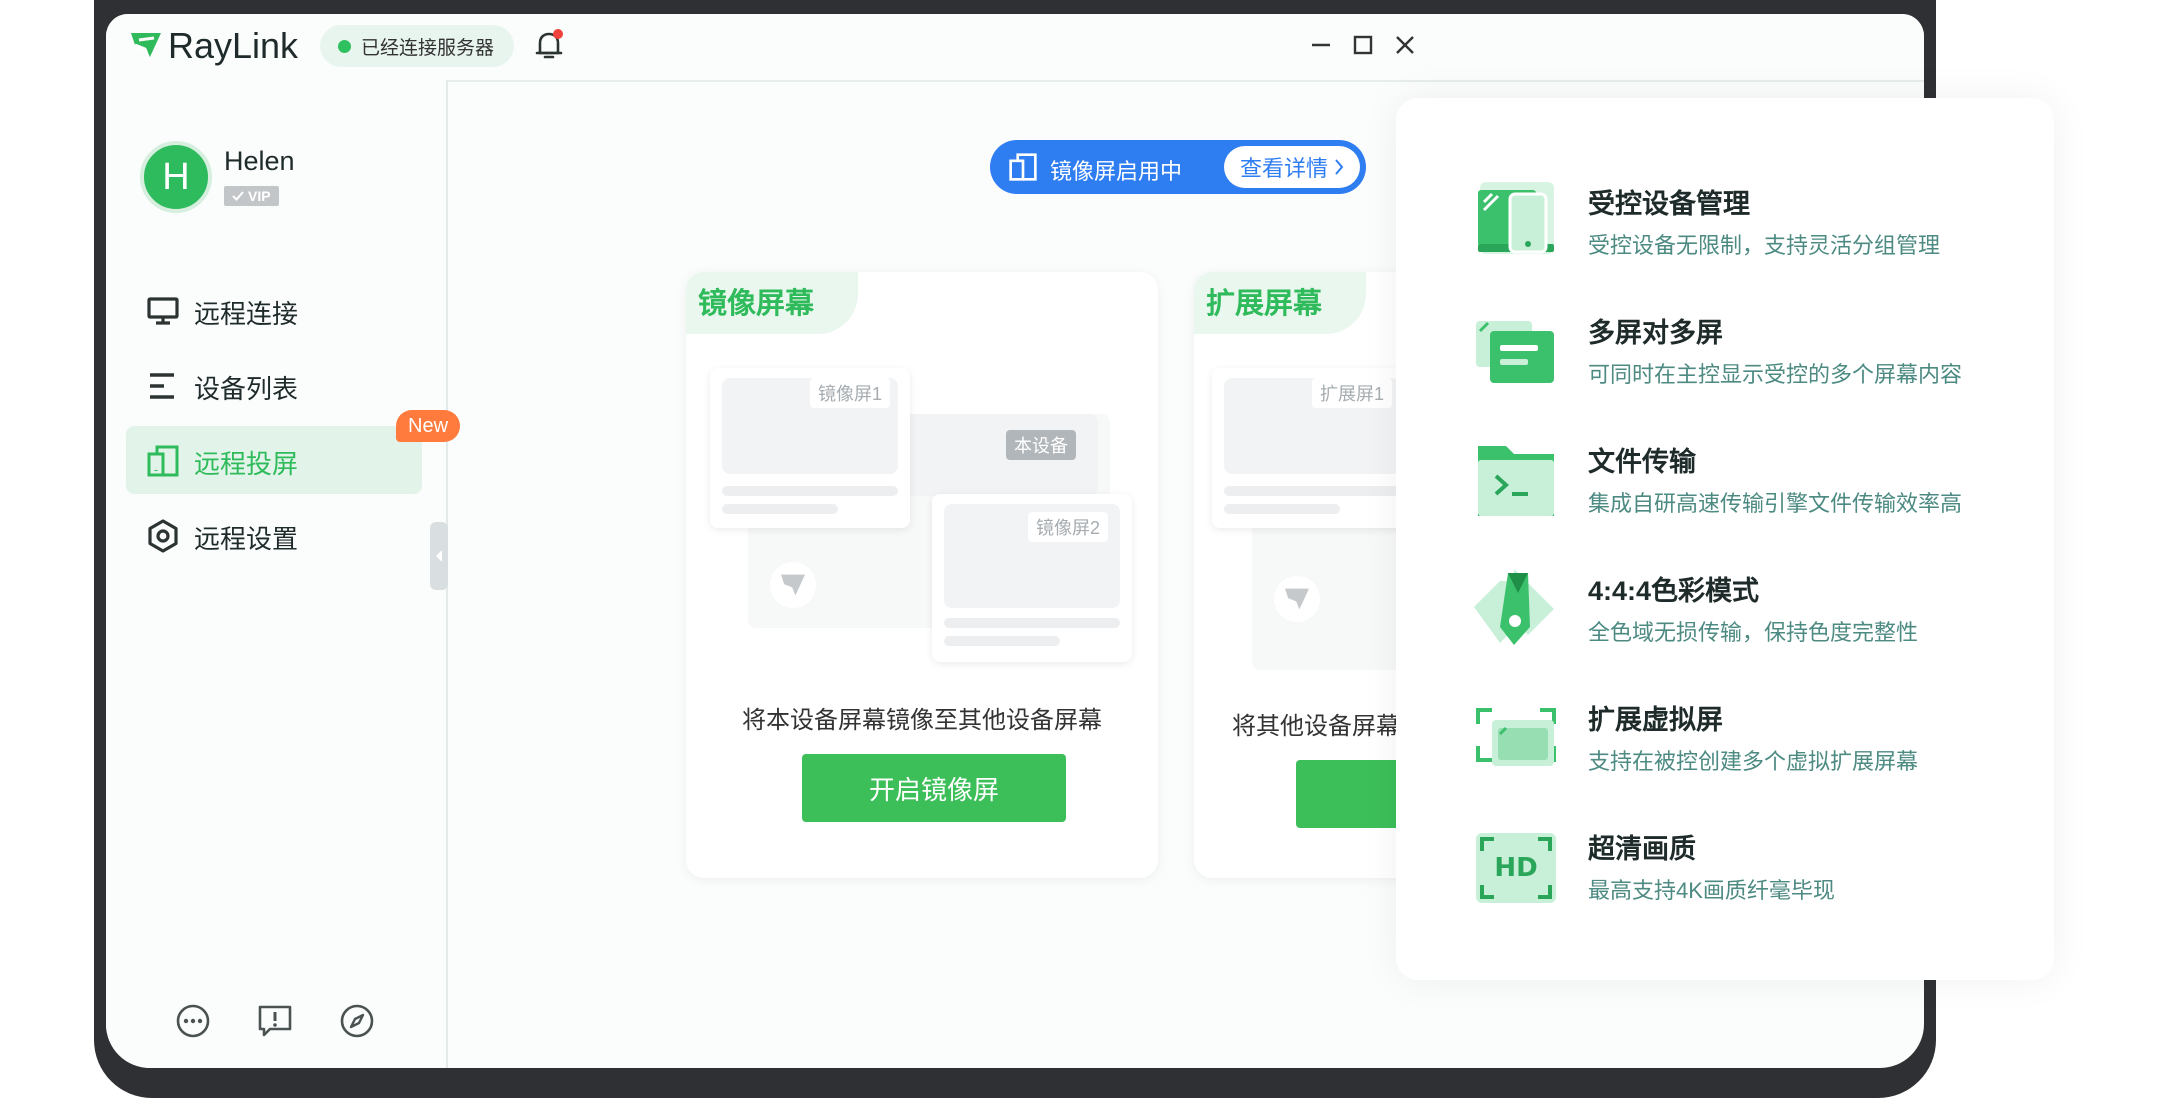 Image resolution: width=2160 pixels, height=1098 pixels. I want to click on avatar: H, so click(176, 177).